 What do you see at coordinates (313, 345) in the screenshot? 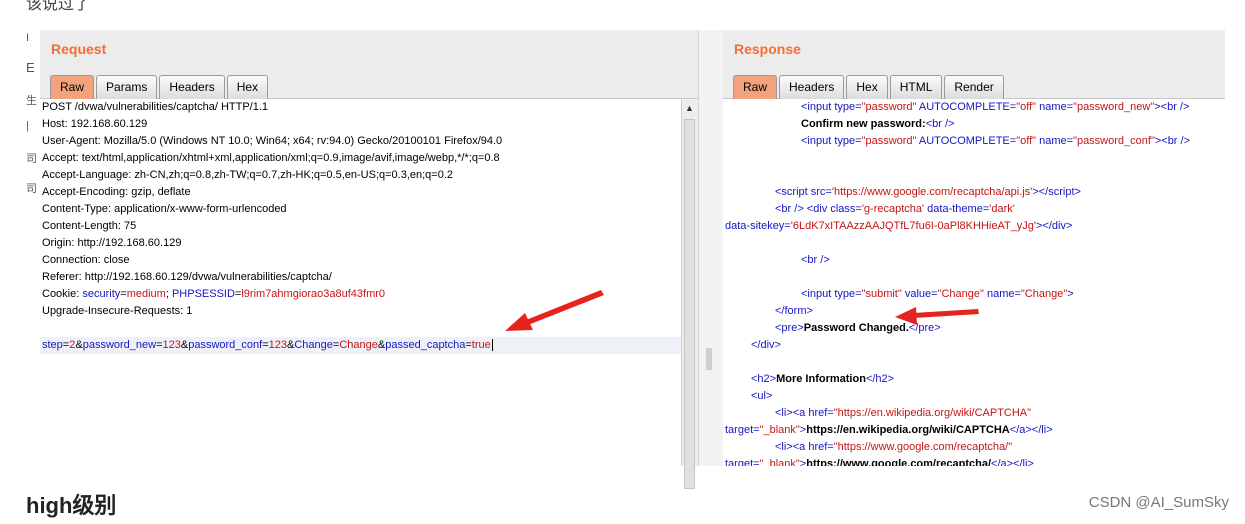
I see `param-key: Change` at bounding box center [313, 345].